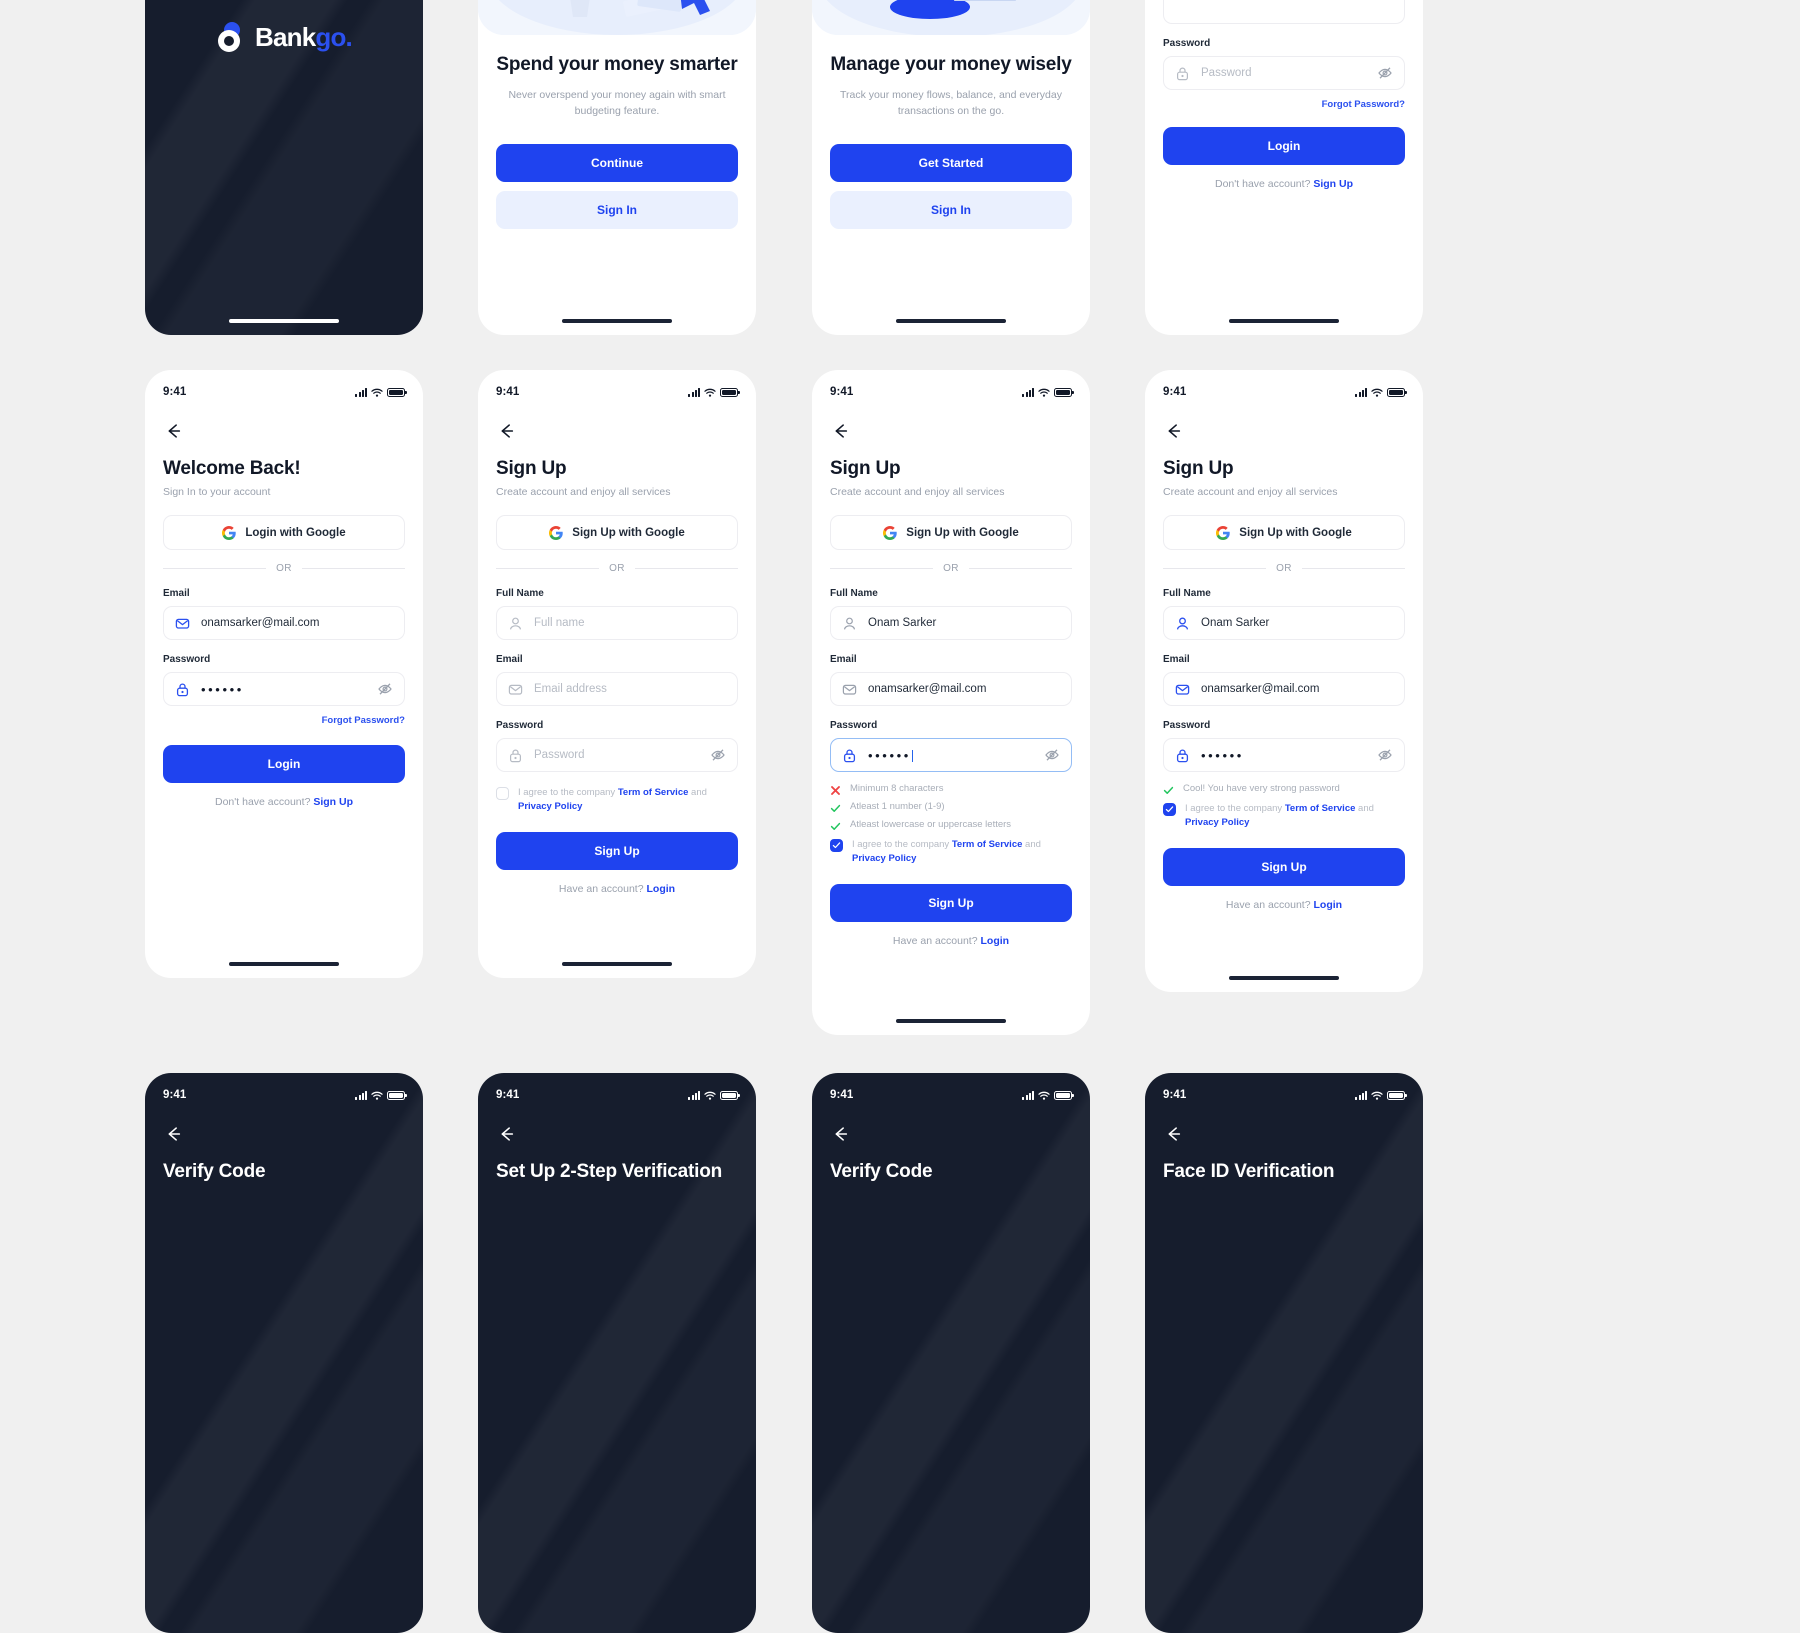 This screenshot has width=1800, height=1633. I want to click on forgot-password-link-partial: Forgot Password?, so click(1284, 104).